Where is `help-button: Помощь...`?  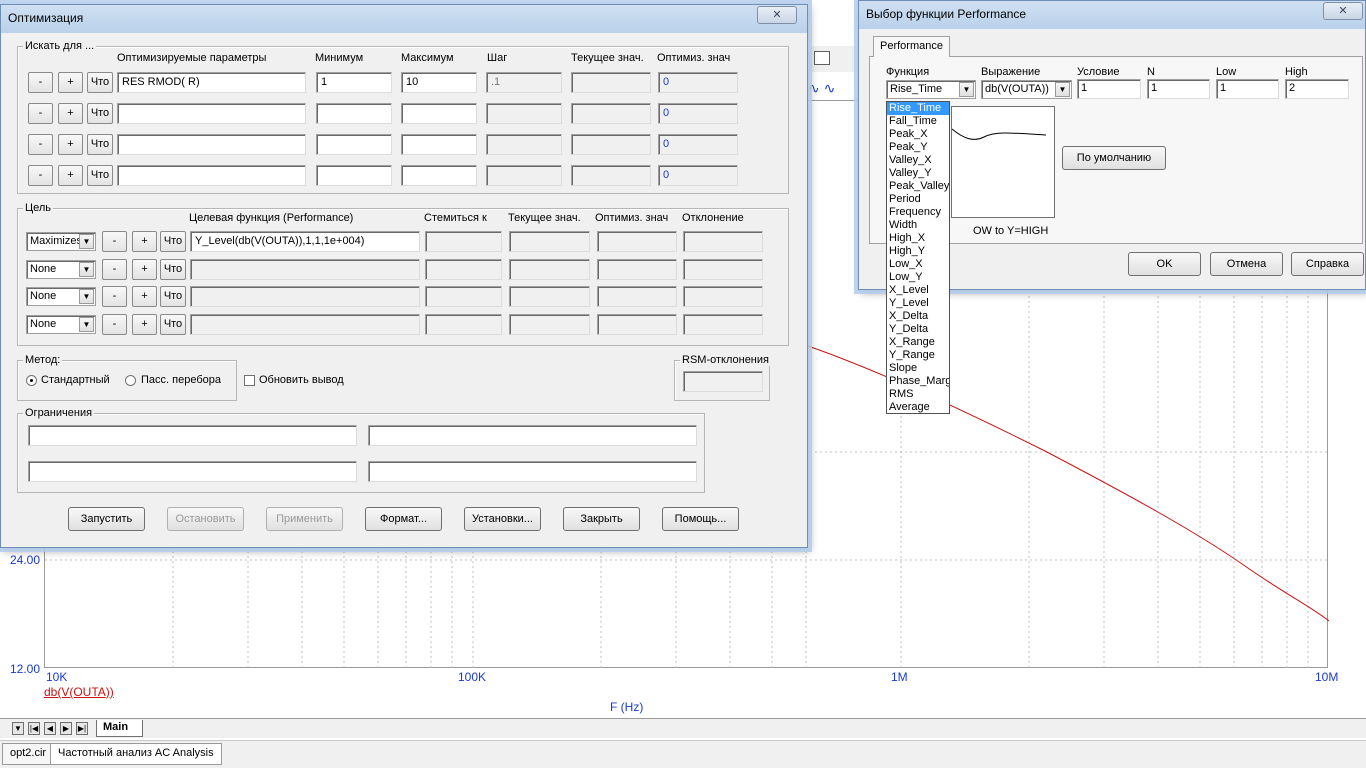 help-button: Помощь... is located at coordinates (700, 519).